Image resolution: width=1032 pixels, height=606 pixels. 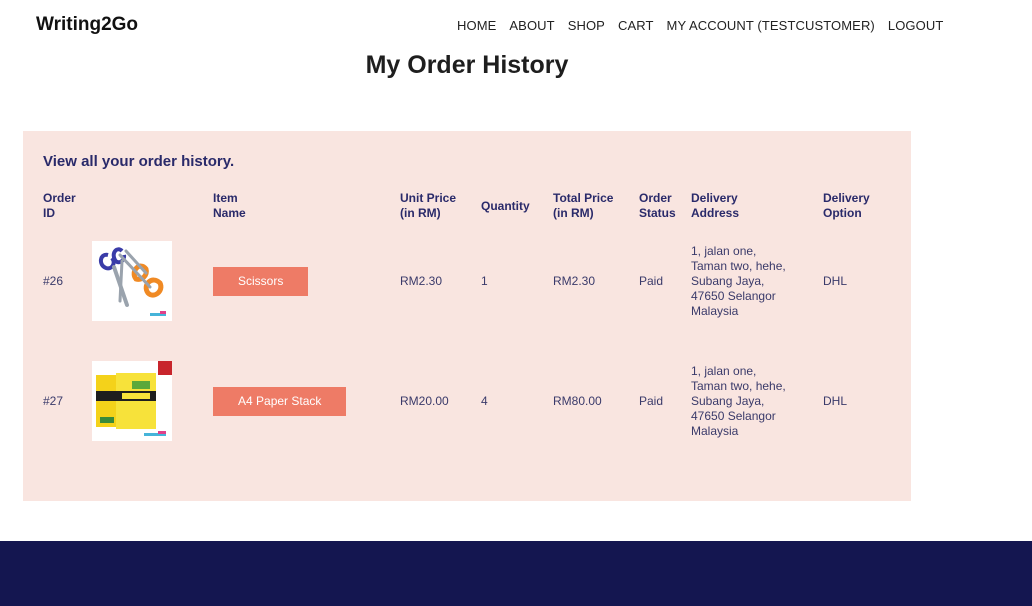 What do you see at coordinates (134, 398) in the screenshot?
I see `paper-ream-icon` at bounding box center [134, 398].